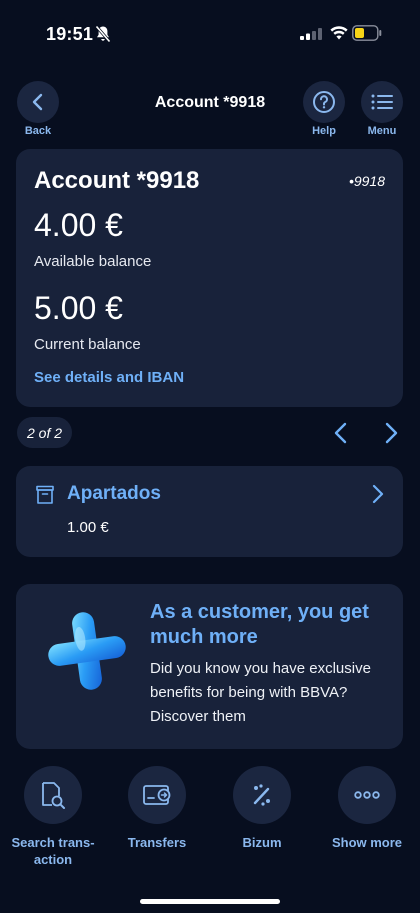  I want to click on bizum-button, so click(262, 795).